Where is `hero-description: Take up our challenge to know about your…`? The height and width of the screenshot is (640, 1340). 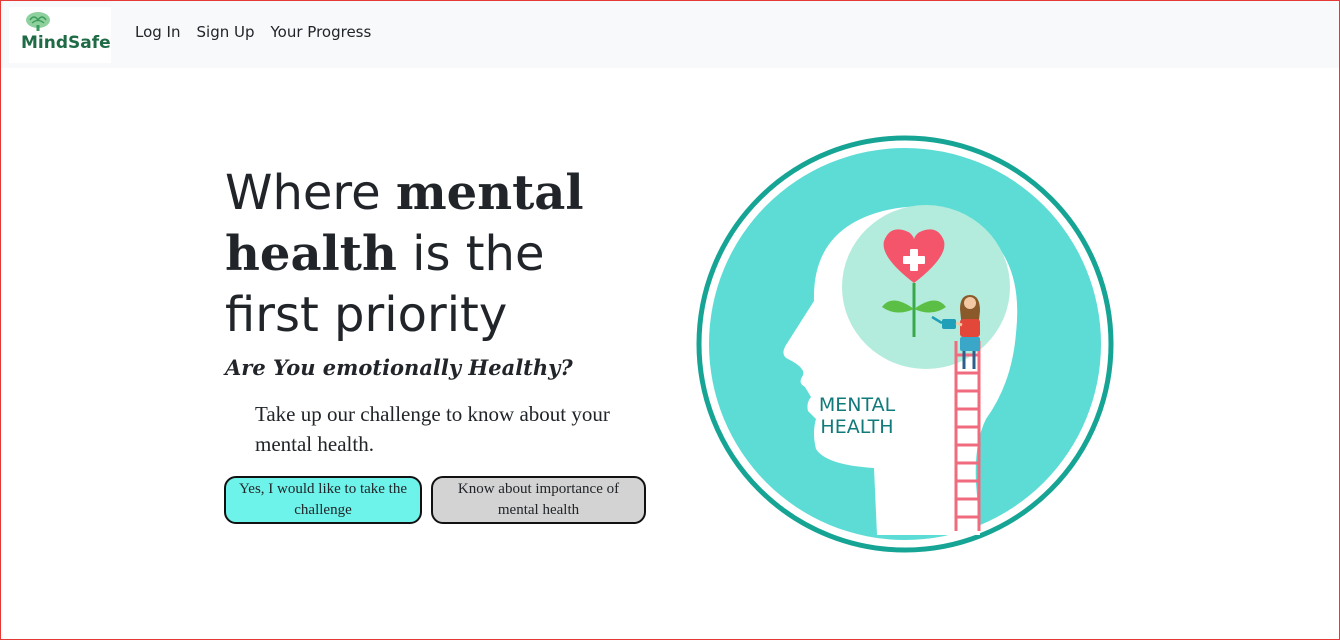 hero-description: Take up our challenge to know about your… is located at coordinates (432, 429).